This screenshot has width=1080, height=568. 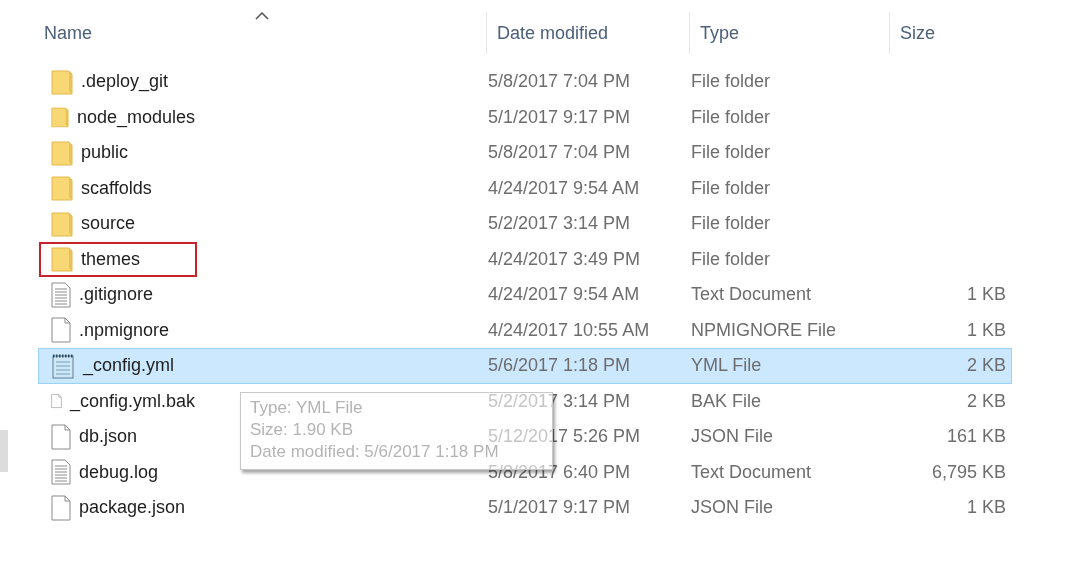 What do you see at coordinates (132, 508) in the screenshot?
I see `file-name: package.json` at bounding box center [132, 508].